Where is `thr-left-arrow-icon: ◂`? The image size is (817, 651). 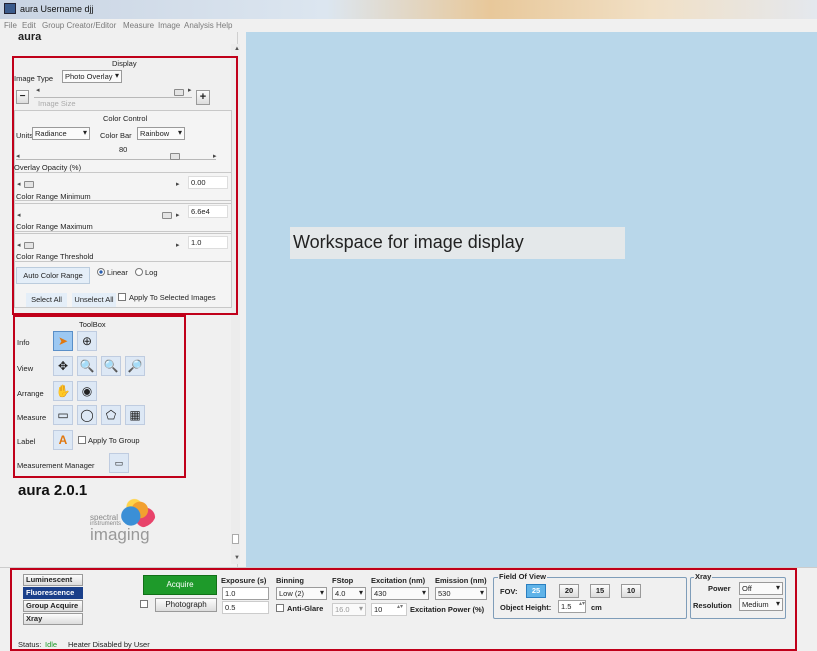 thr-left-arrow-icon: ◂ is located at coordinates (19, 245).